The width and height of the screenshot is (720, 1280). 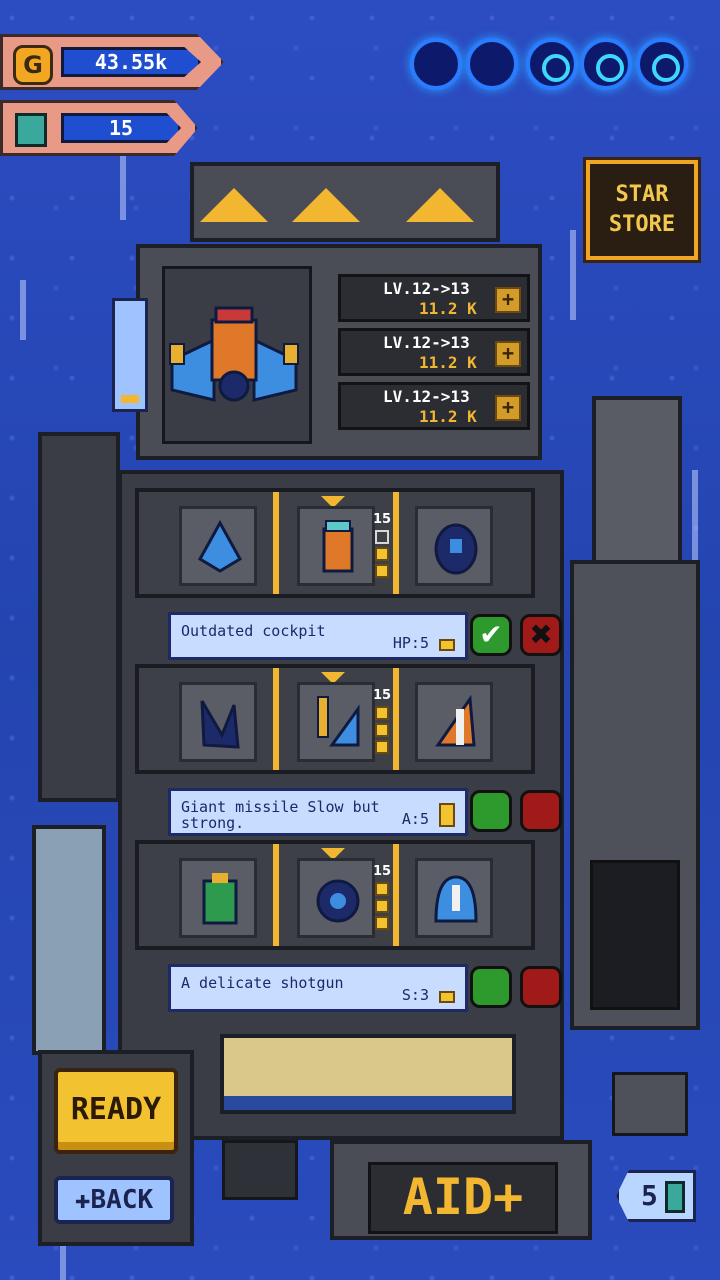 I want to click on part-description: Giant missile Slow but strong. A:5, so click(x=318, y=812).